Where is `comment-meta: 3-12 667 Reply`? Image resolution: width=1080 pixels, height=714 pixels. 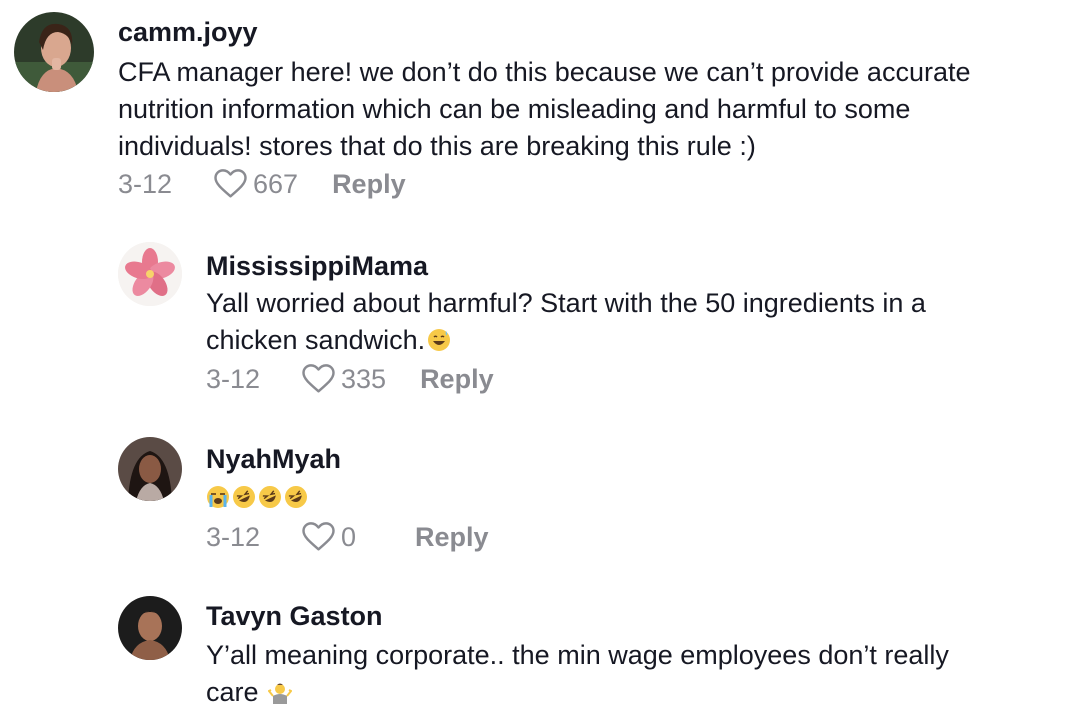 comment-meta: 3-12 667 Reply is located at coordinates (262, 184).